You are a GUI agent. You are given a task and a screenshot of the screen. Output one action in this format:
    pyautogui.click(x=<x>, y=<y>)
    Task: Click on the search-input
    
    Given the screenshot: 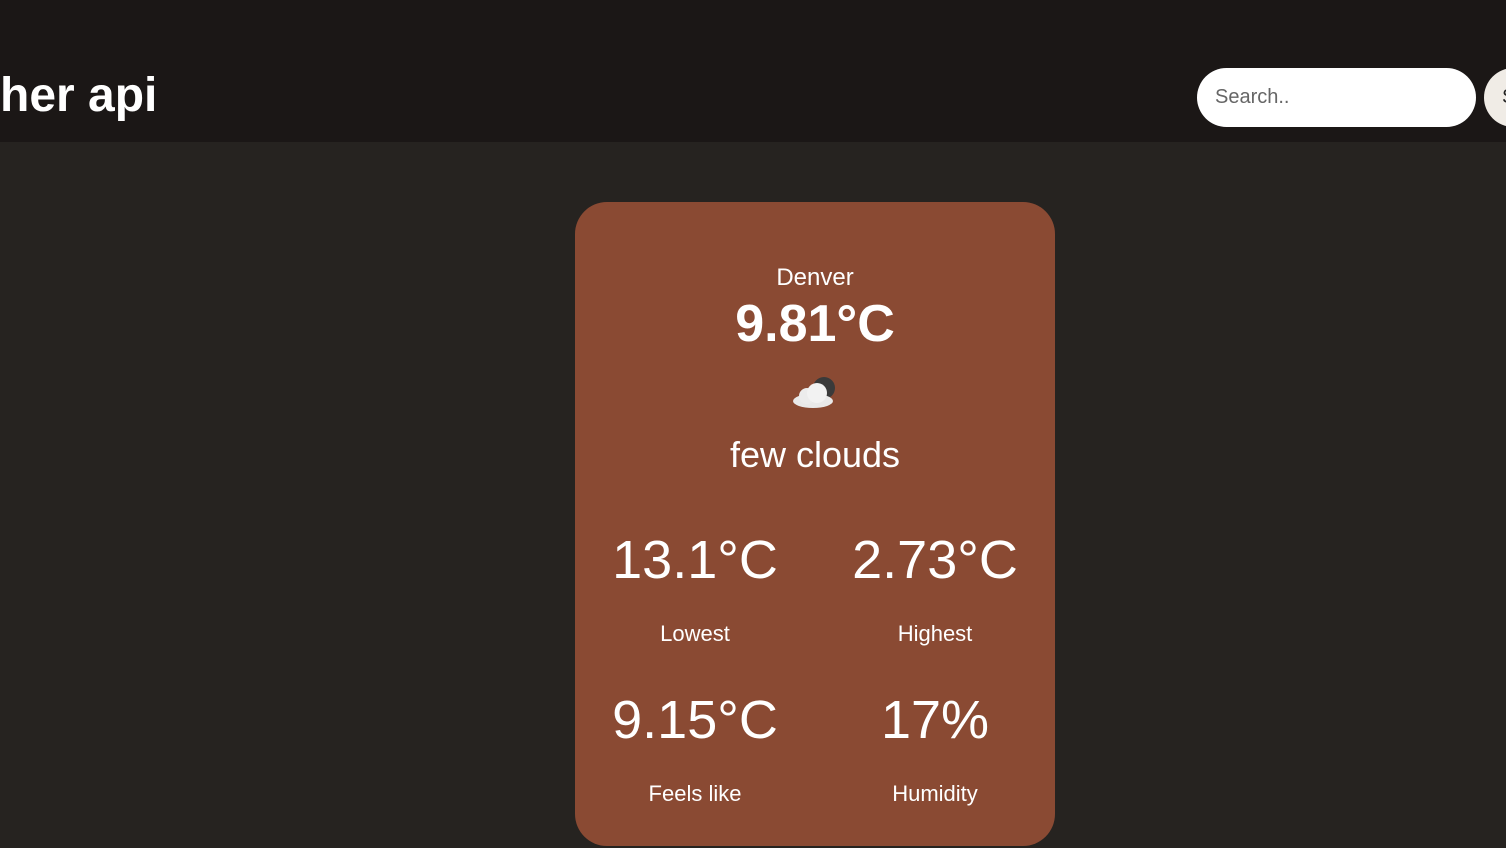 What is the action you would take?
    pyautogui.click(x=1336, y=97)
    